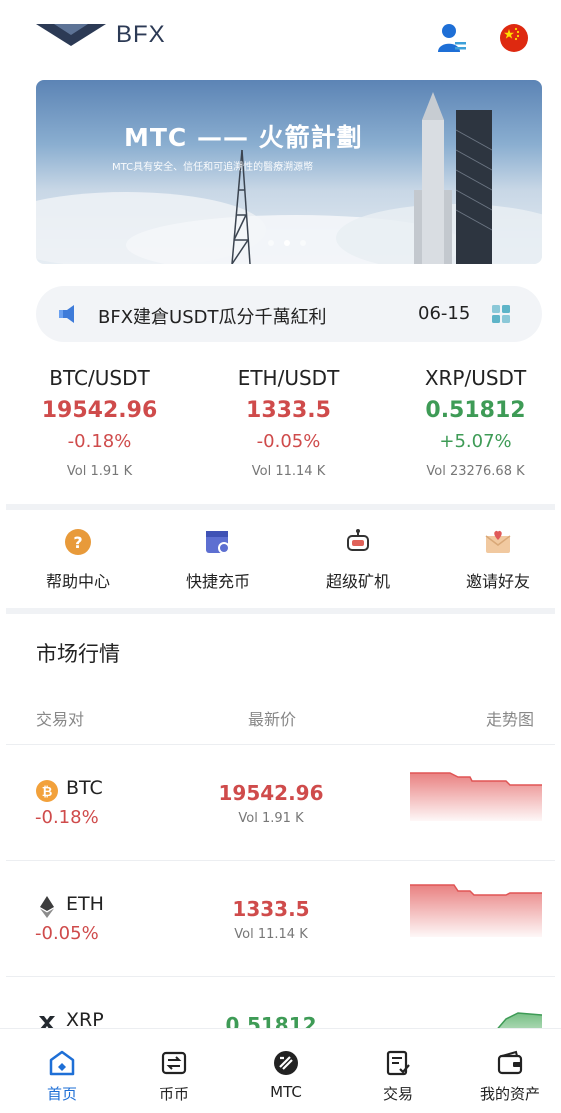  Describe the element at coordinates (271, 818) in the screenshot. I see `coin-volume: Vol 1.91 K` at that location.